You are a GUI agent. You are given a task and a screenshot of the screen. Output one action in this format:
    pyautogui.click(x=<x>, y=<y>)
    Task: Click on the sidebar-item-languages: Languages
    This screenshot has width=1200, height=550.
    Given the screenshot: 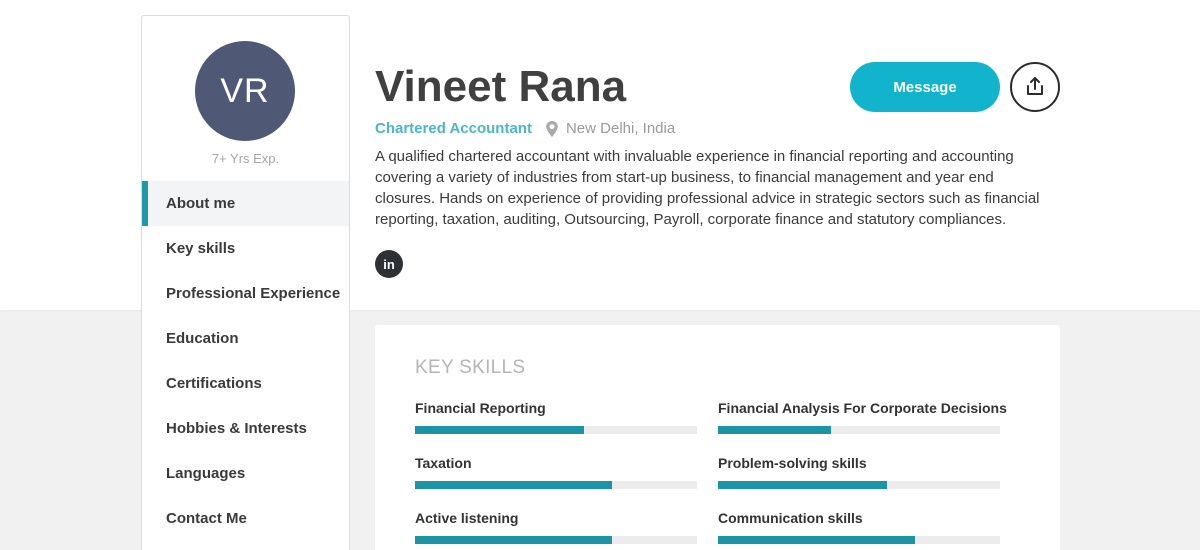 What is the action you would take?
    pyautogui.click(x=245, y=473)
    